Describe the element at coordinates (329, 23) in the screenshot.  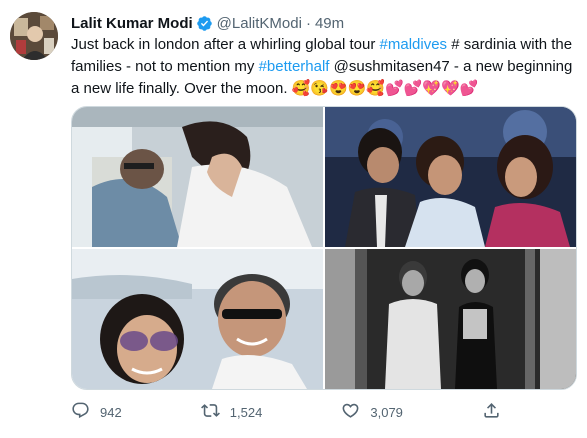
I see `timestamp: 49m` at that location.